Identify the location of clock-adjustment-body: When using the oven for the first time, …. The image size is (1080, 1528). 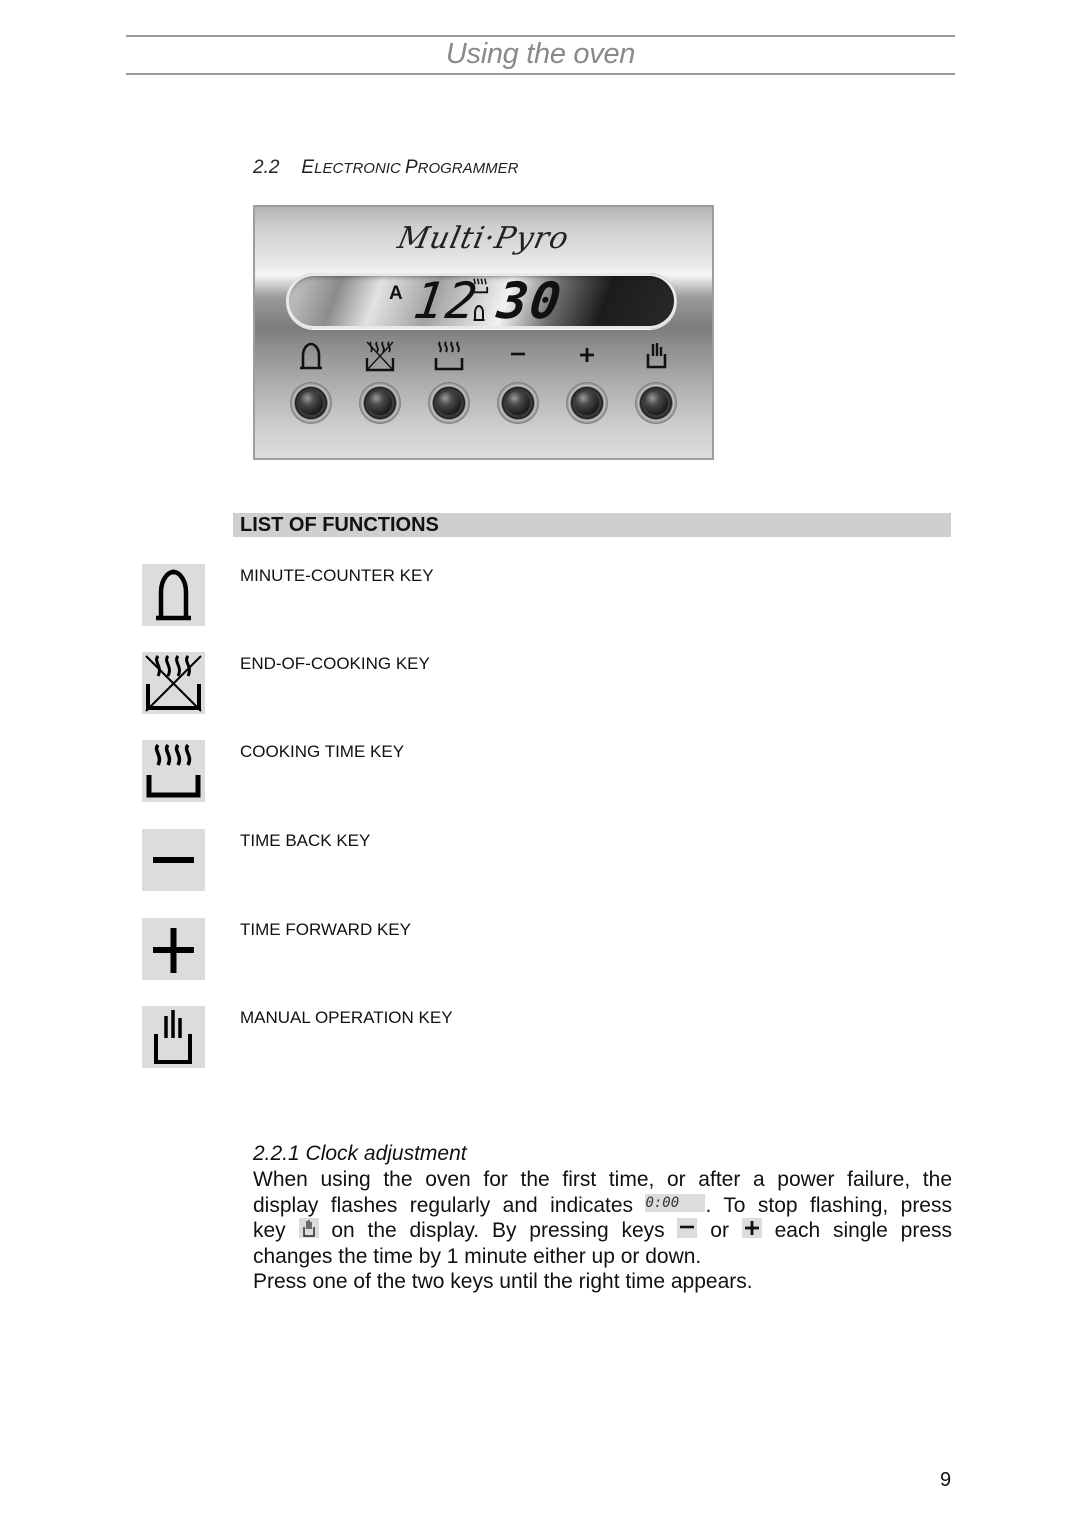
(602, 1231).